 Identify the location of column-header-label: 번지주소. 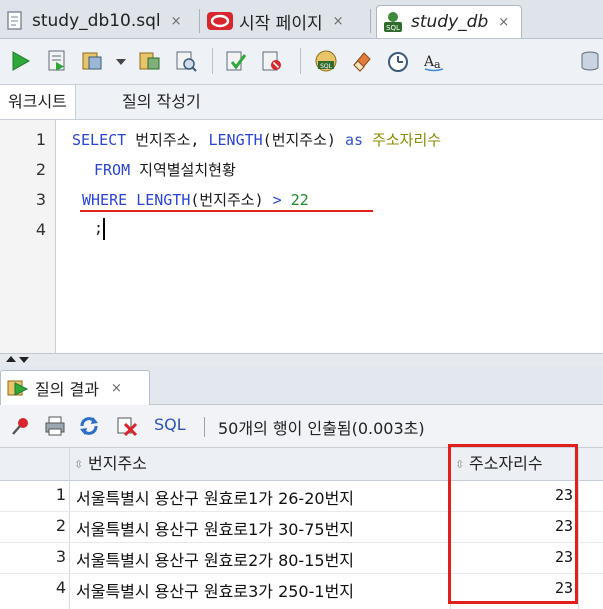
(117, 463).